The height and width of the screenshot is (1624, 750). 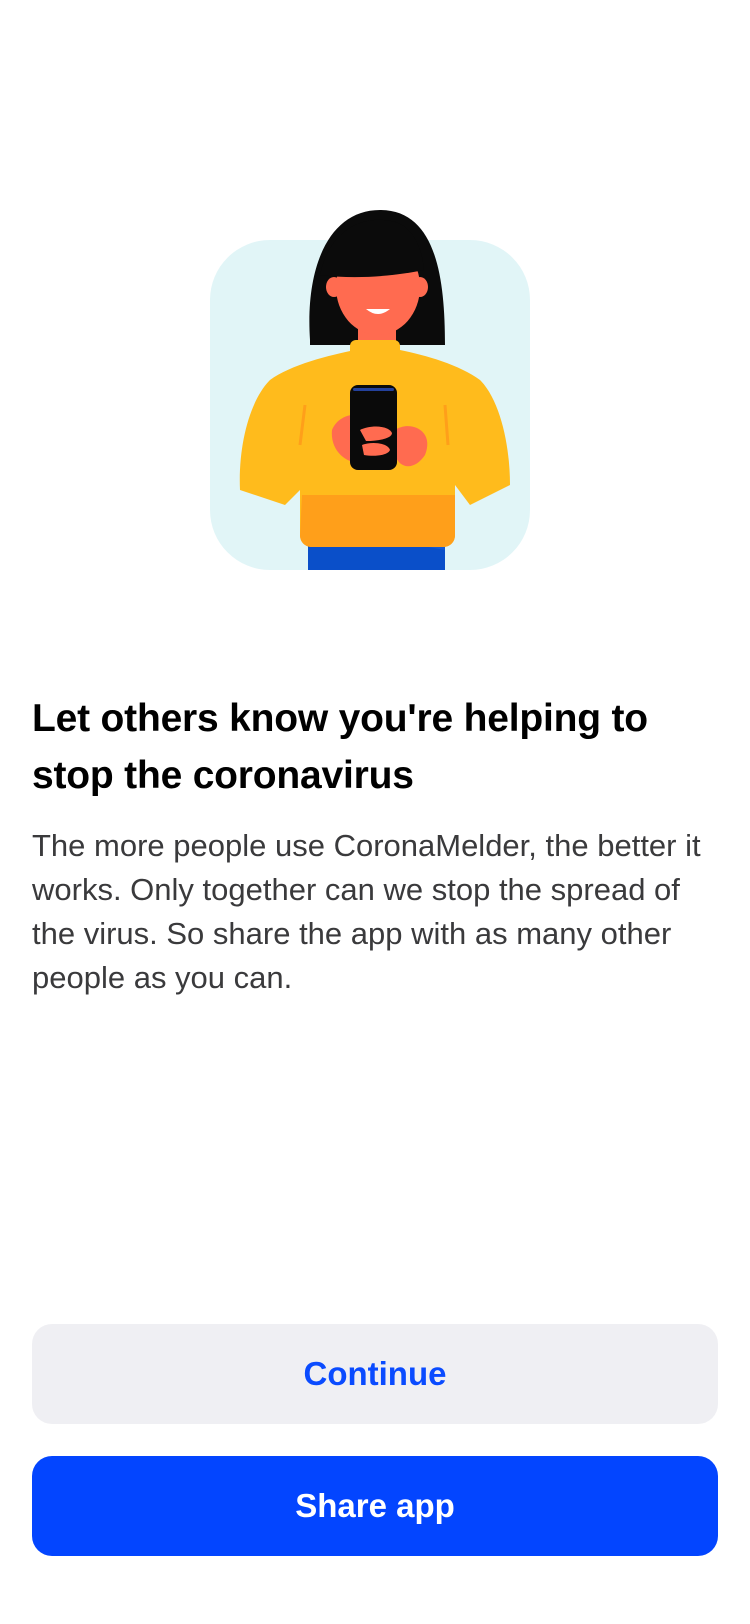 I want to click on share-app-button: Share app, so click(x=375, y=1506).